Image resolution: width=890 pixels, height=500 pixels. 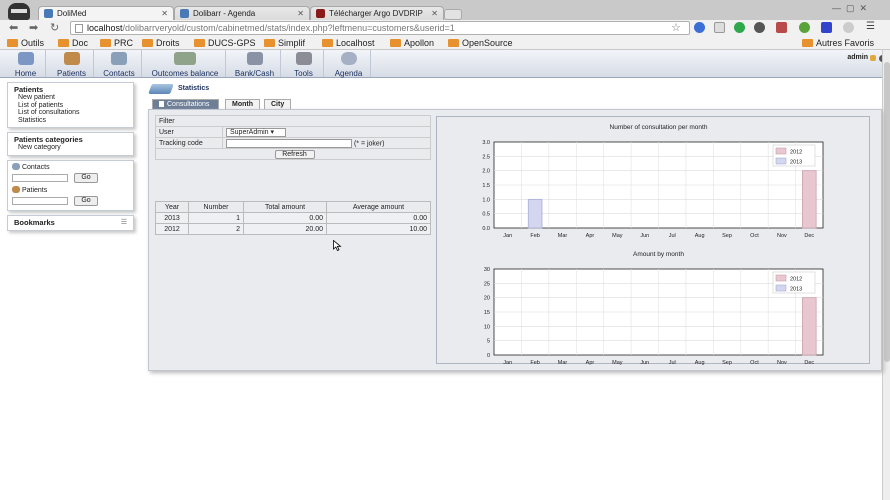 What do you see at coordinates (303, 58) in the screenshot?
I see `tools-icon` at bounding box center [303, 58].